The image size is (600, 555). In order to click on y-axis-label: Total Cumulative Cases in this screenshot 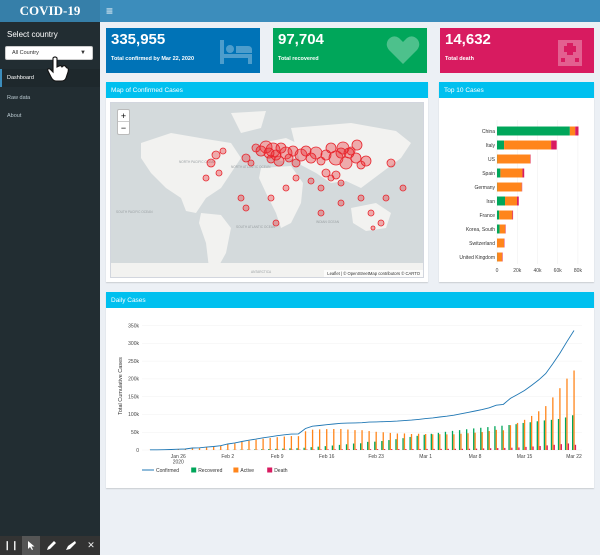, I will do `click(121, 386)`.